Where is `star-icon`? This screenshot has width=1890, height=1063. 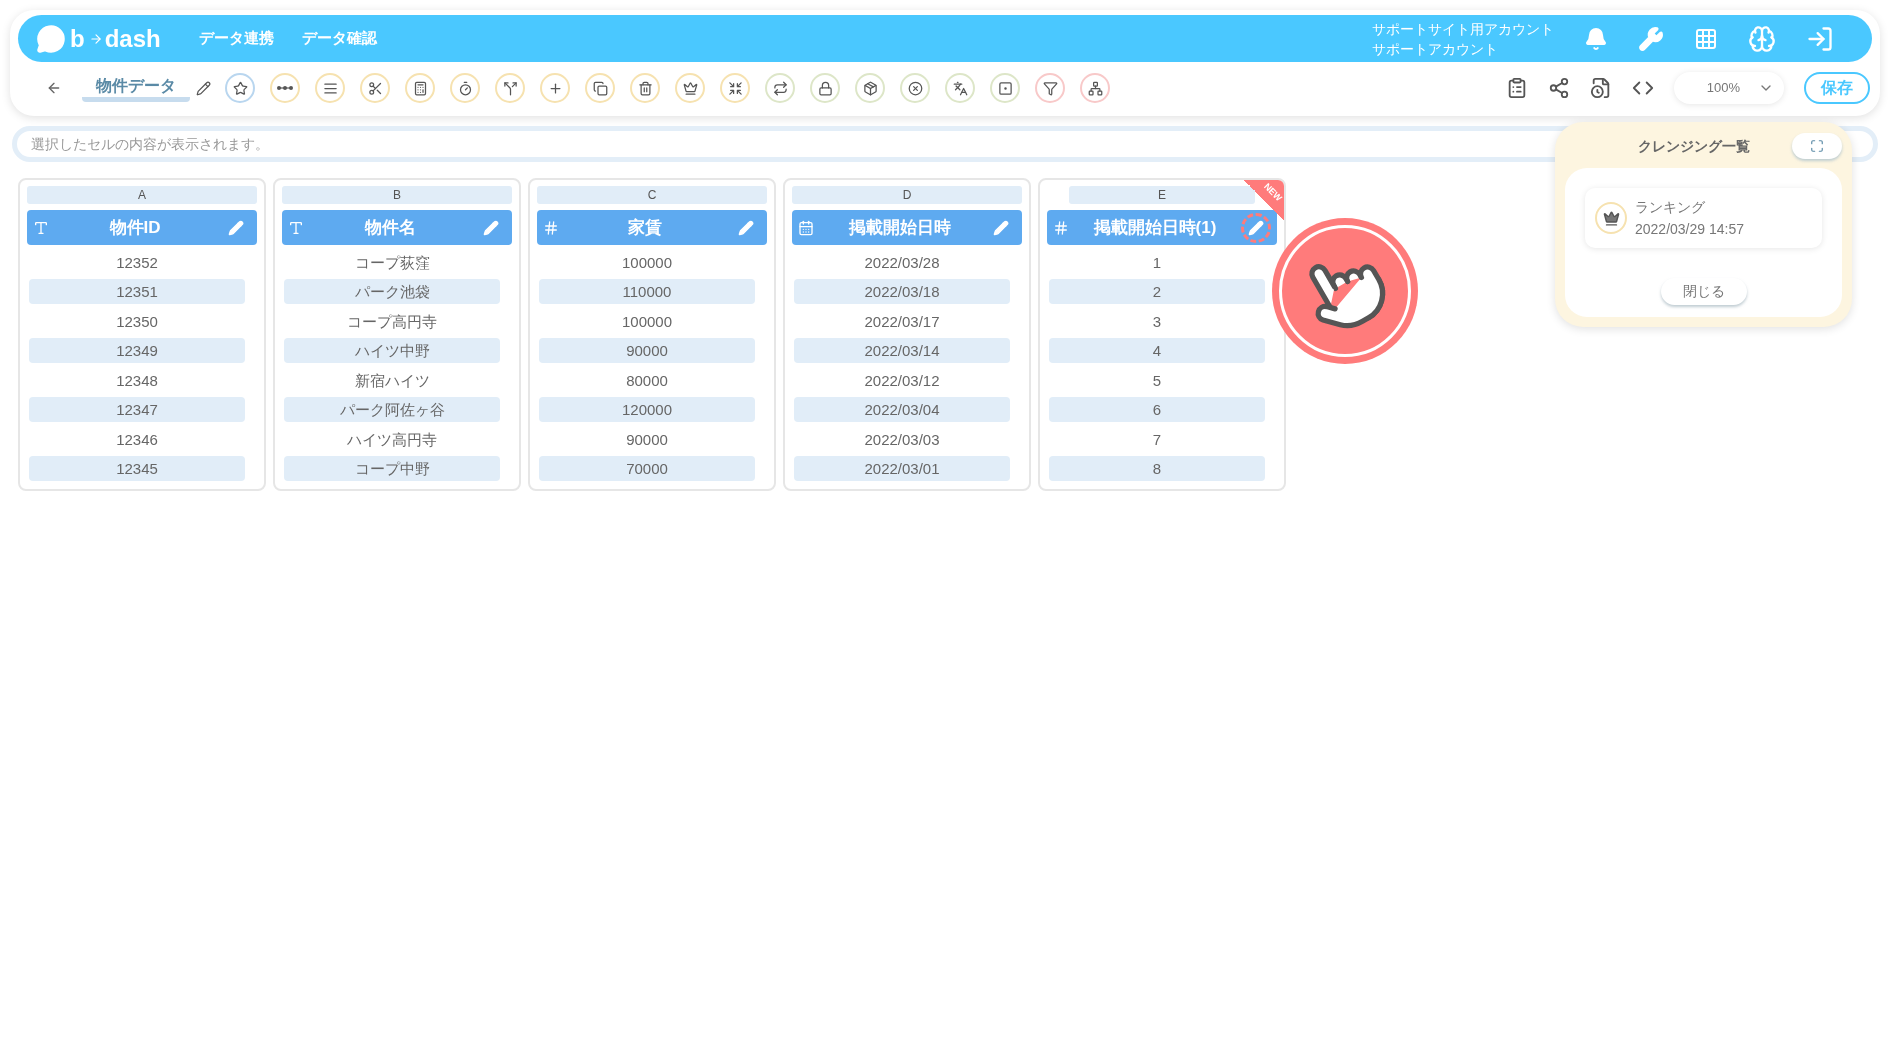 star-icon is located at coordinates (240, 88).